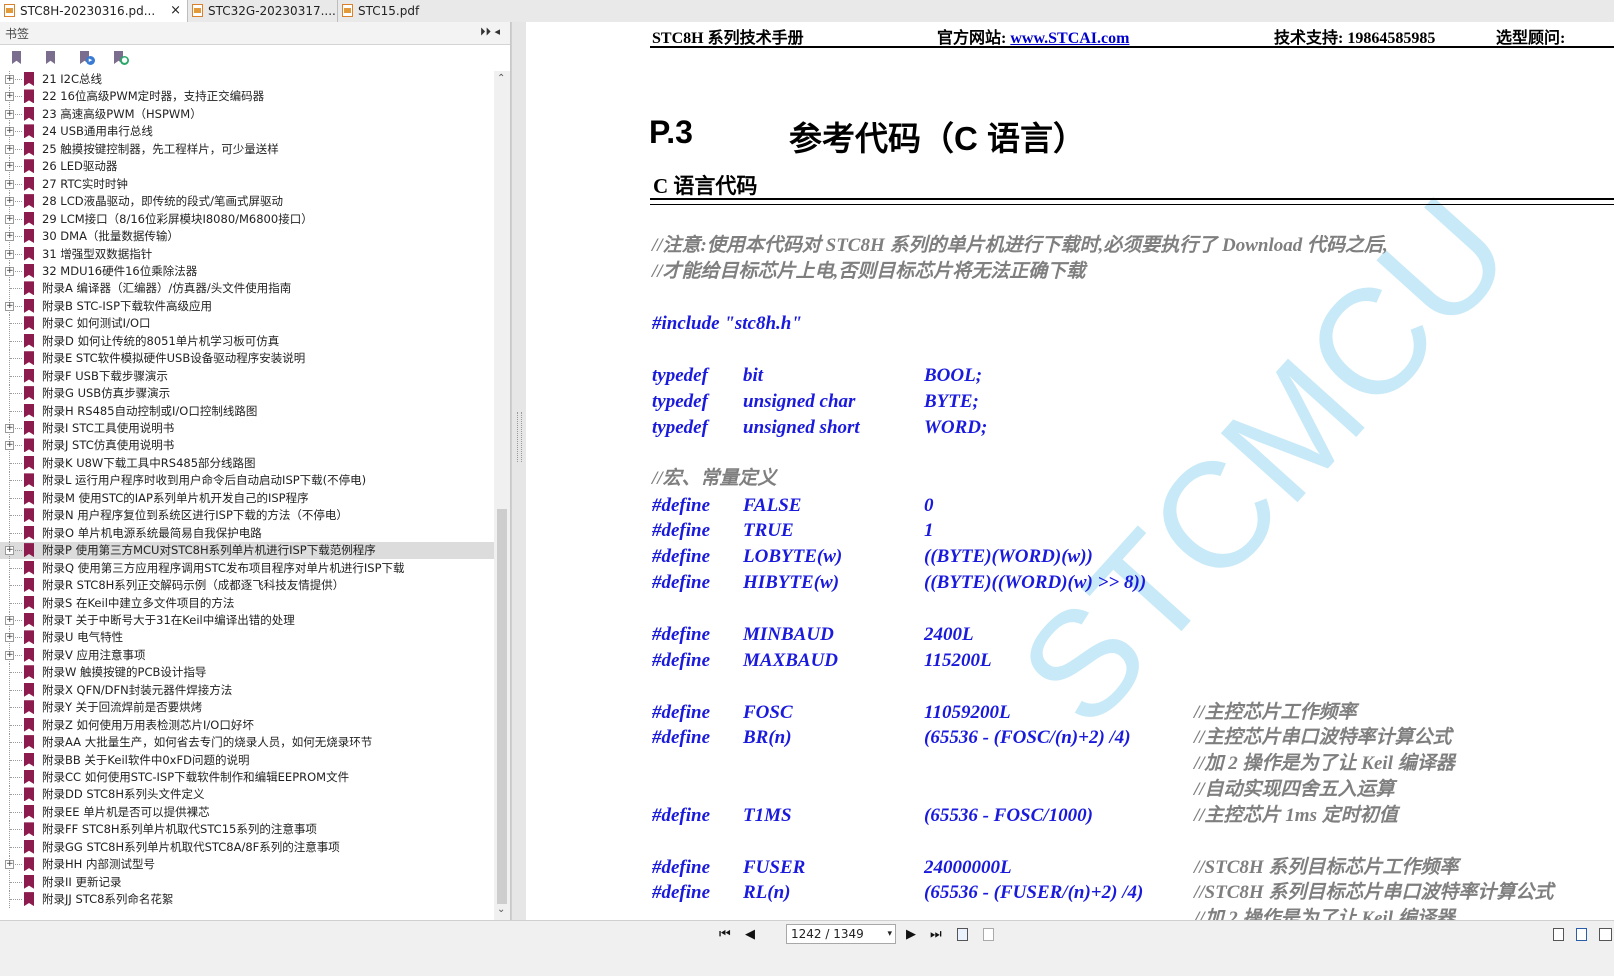 The height and width of the screenshot is (976, 1614). I want to click on last-page-icon: ⏭, so click(936, 934).